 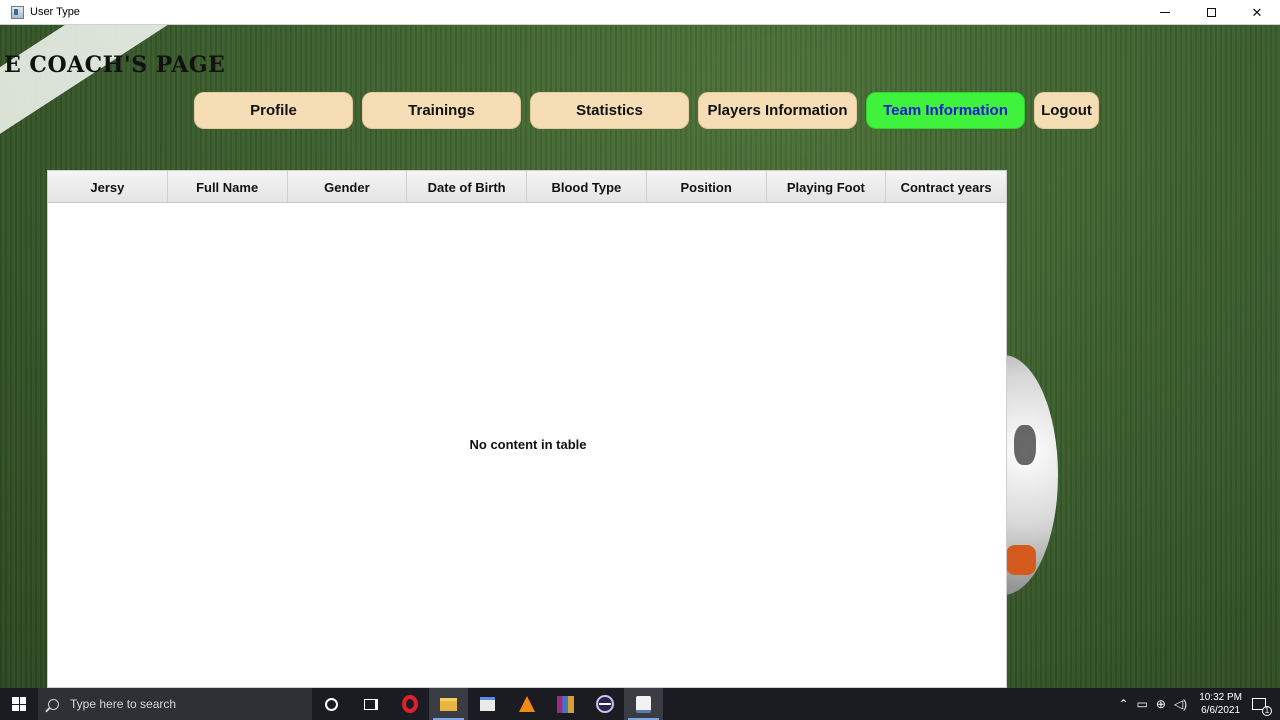 I want to click on windows-logo-icon, so click(x=19, y=704).